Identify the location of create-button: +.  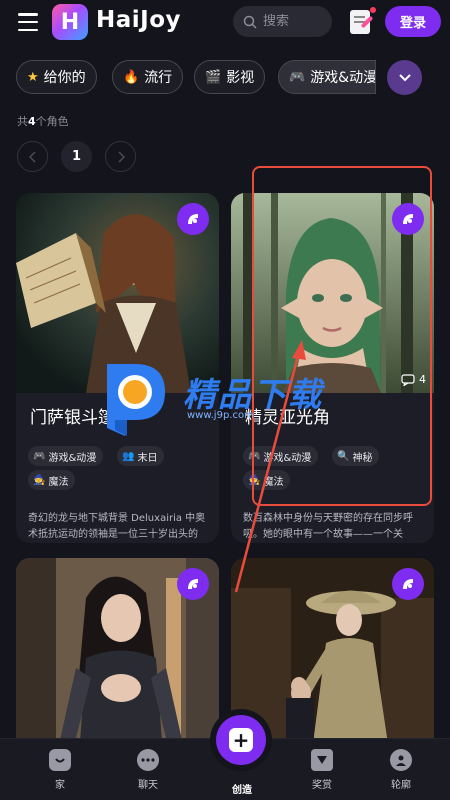
(241, 740).